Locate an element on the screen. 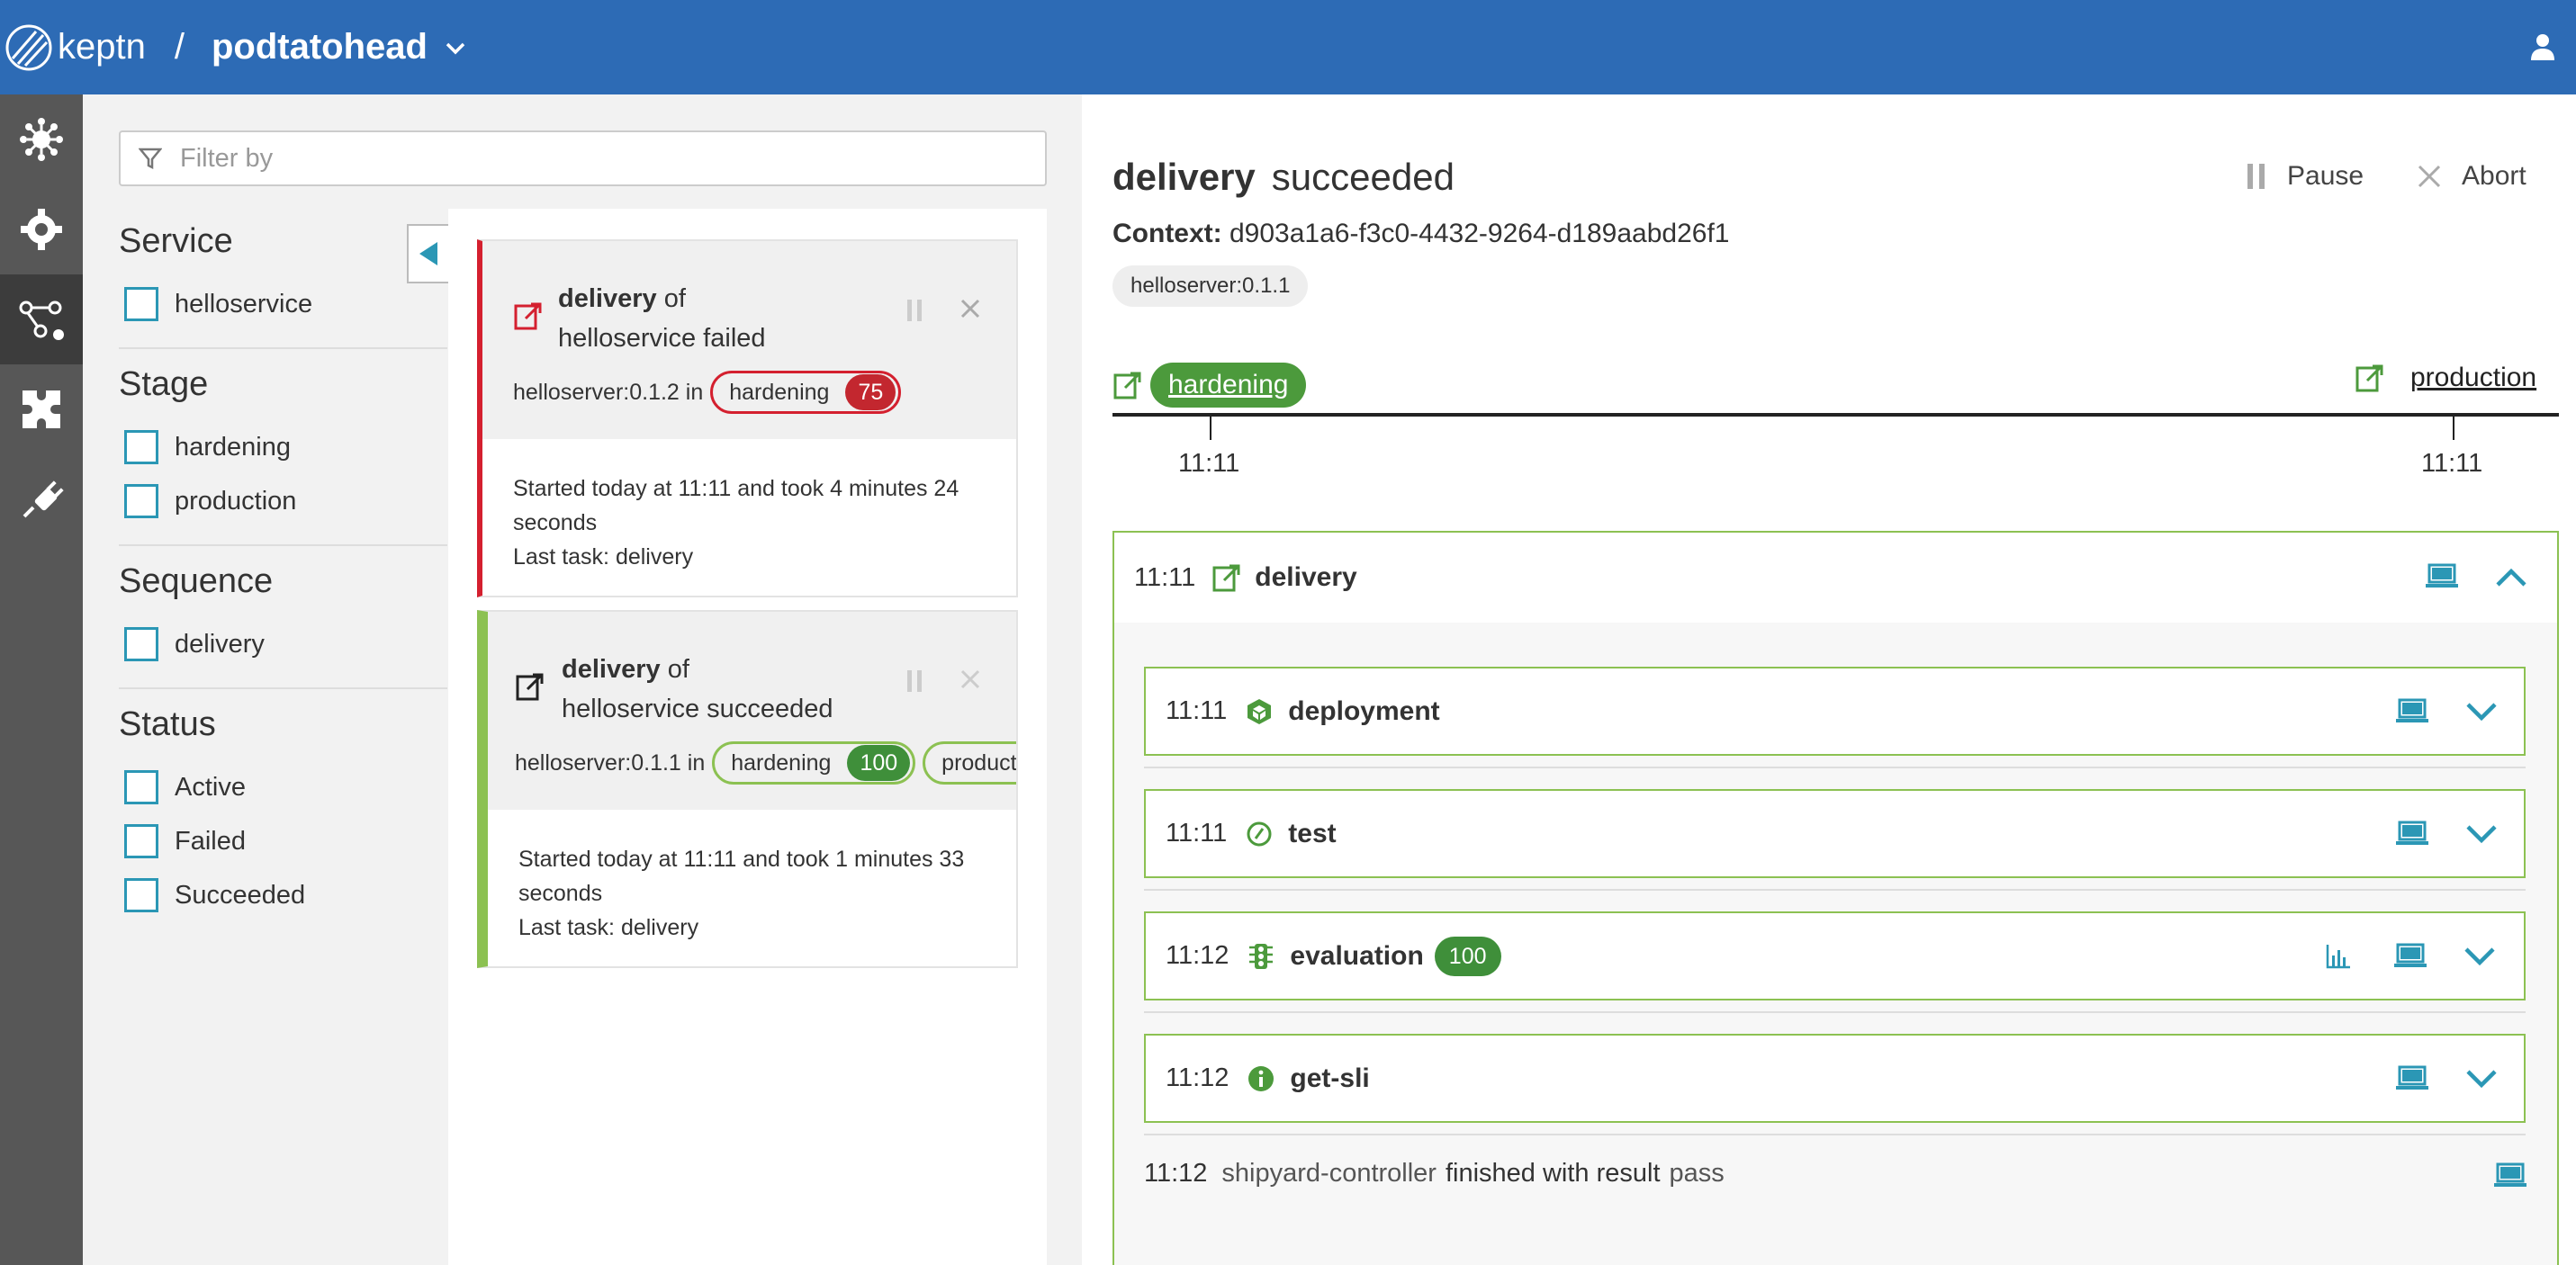 Image resolution: width=2576 pixels, height=1265 pixels. rail-environment is located at coordinates (41, 139).